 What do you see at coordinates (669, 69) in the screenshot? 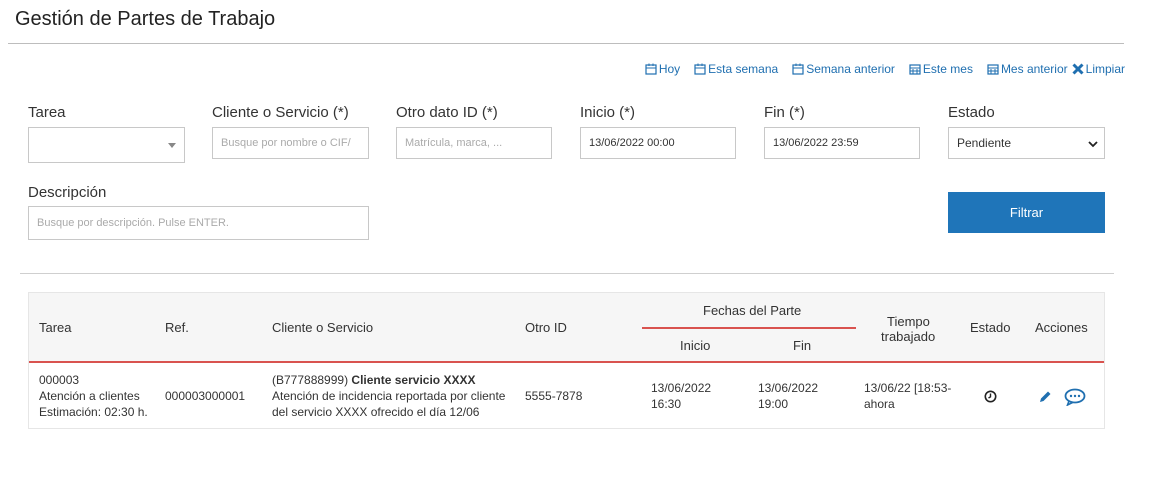
I see `quick-filter-label: Hoy` at bounding box center [669, 69].